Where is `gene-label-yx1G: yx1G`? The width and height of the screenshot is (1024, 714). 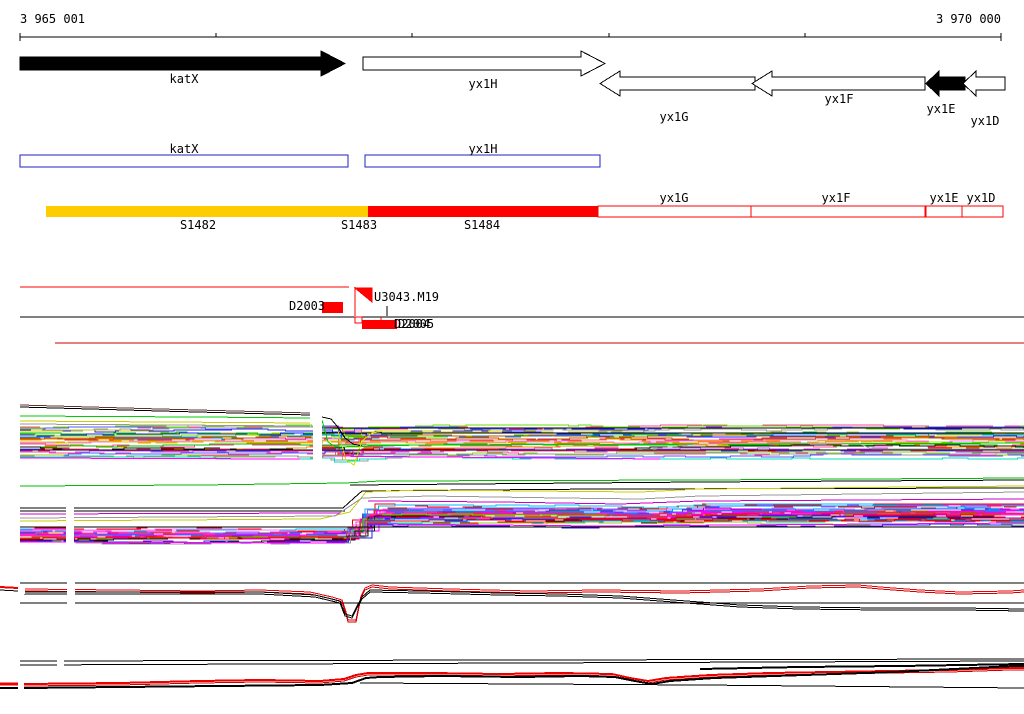
gene-label-yx1G: yx1G is located at coordinates (674, 117).